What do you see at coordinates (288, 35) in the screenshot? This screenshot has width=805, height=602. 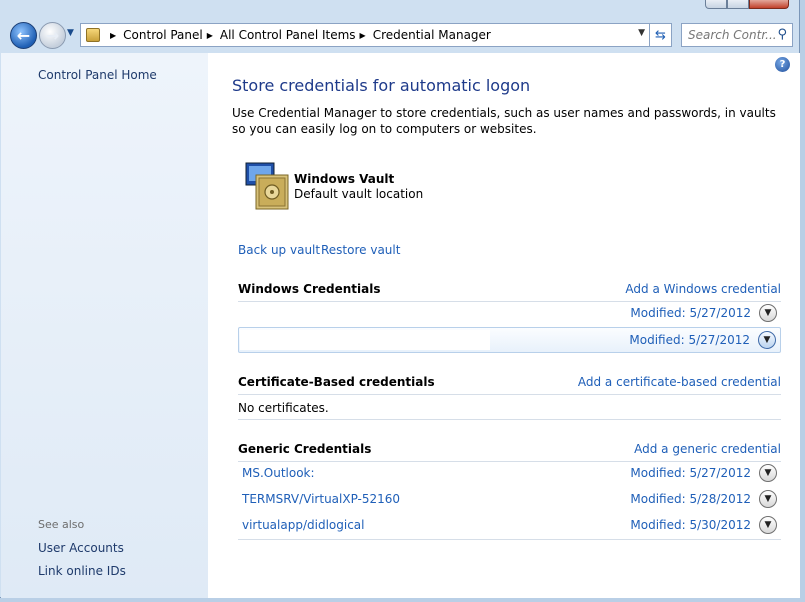 I see `breadcrumb-all-items: All Control Panel Items` at bounding box center [288, 35].